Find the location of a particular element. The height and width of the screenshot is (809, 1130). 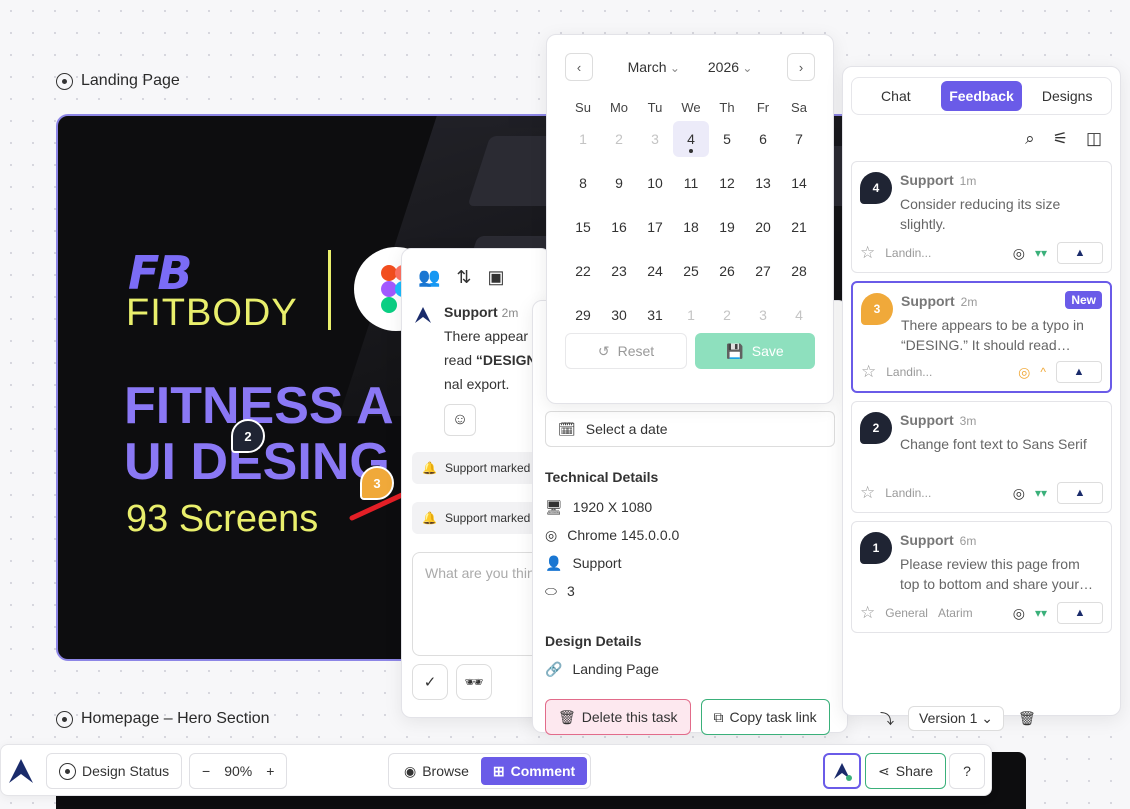

design-status-button: Design Status is located at coordinates (114, 771).